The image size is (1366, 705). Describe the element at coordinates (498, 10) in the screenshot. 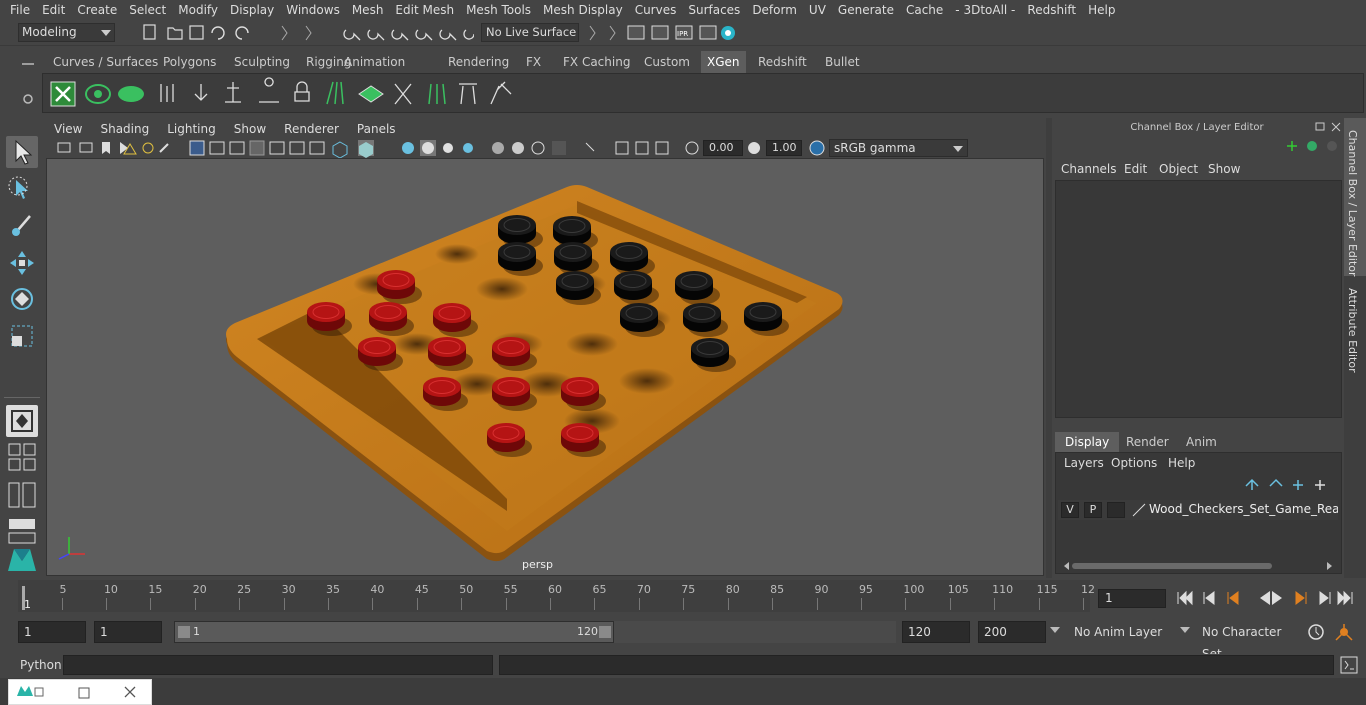

I see `menu-mesh-tools: Mesh Tools` at that location.